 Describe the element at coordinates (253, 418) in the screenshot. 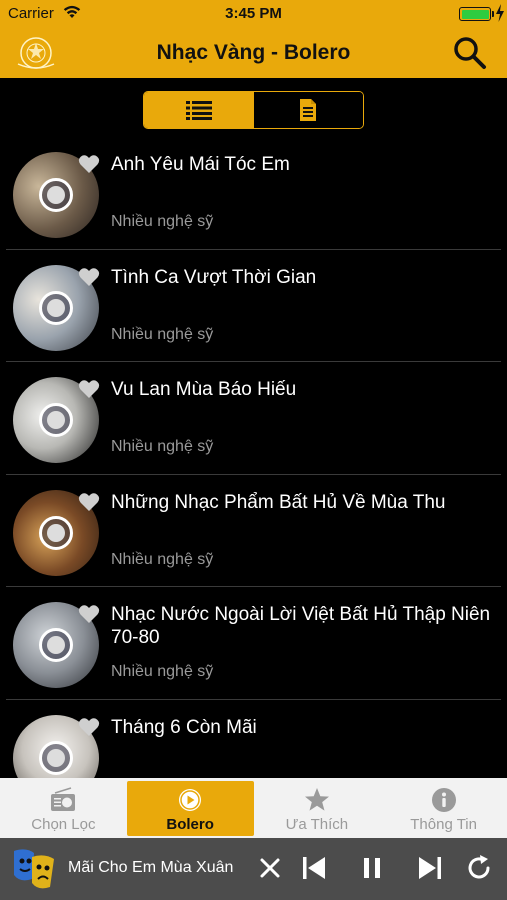

I see `list-item: Vu Lan Mùa Báo Hiếu Nhiều nghệ sỹ` at that location.